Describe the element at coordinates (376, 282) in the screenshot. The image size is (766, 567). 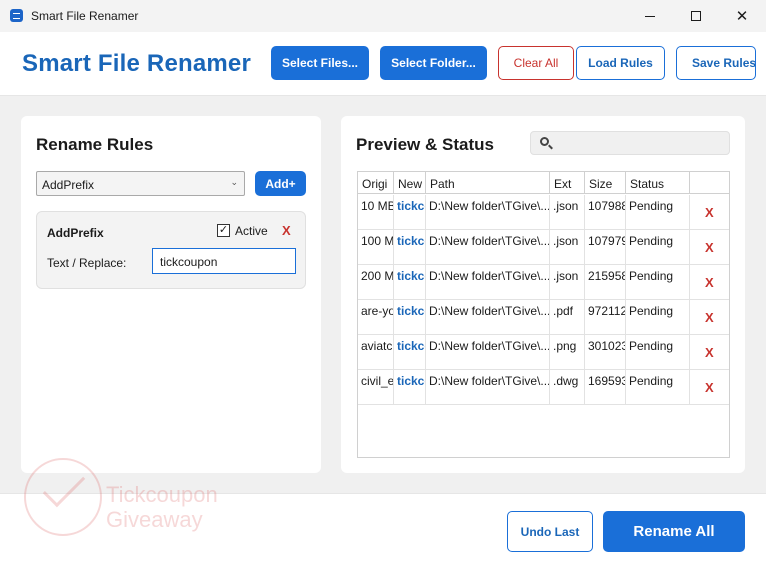
I see `cell-original: 200 MB` at that location.